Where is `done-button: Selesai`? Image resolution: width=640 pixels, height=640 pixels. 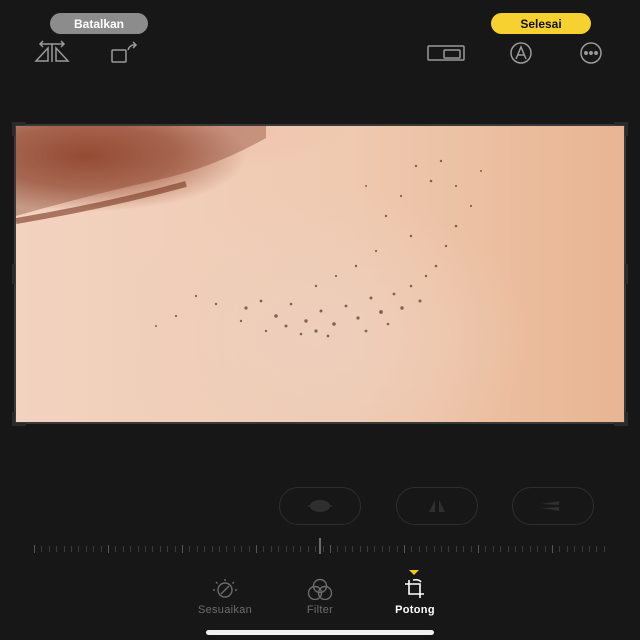
done-button: Selesai is located at coordinates (541, 23).